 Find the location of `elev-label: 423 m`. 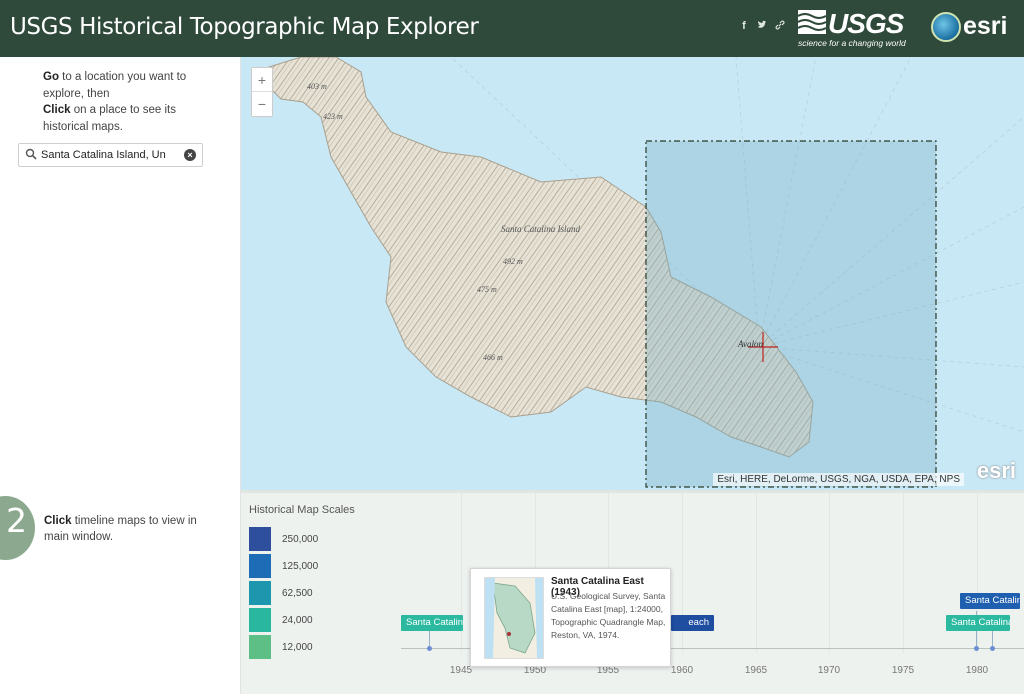

elev-label: 423 m is located at coordinates (333, 116).